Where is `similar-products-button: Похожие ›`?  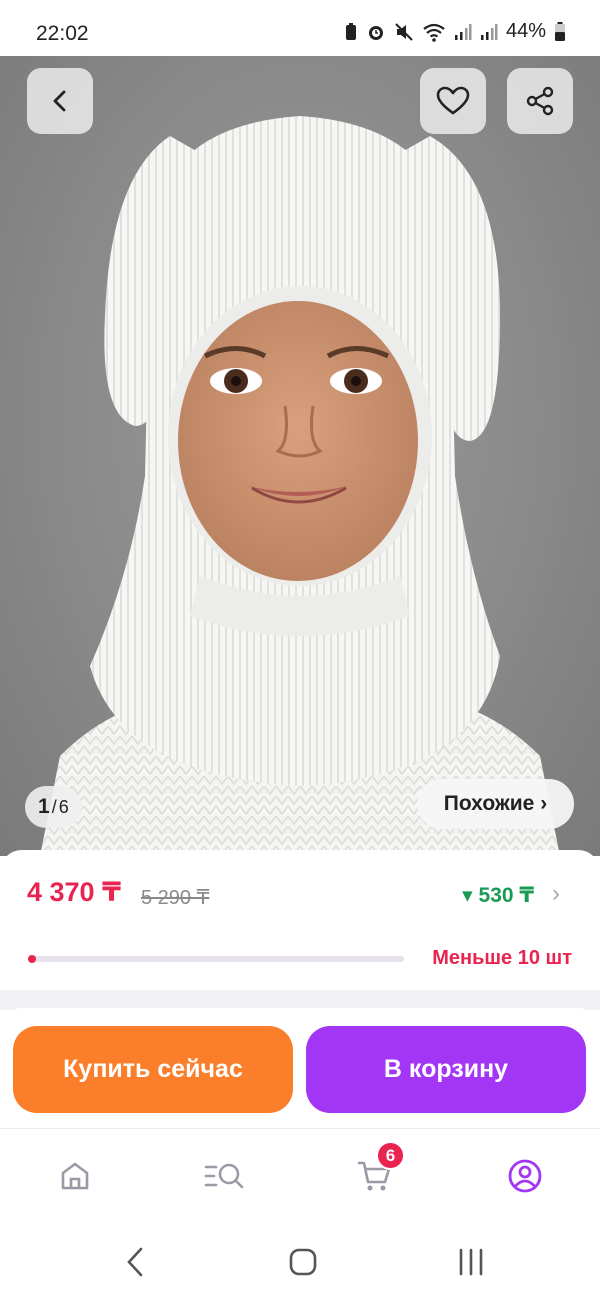 similar-products-button: Похожие › is located at coordinates (495, 804).